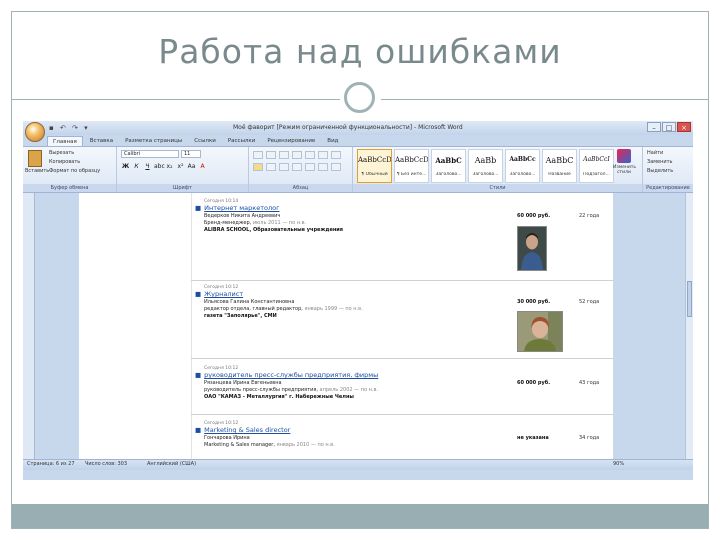 This screenshot has height=540, width=720. I want to click on decrease-indent-button, so click(297, 155).